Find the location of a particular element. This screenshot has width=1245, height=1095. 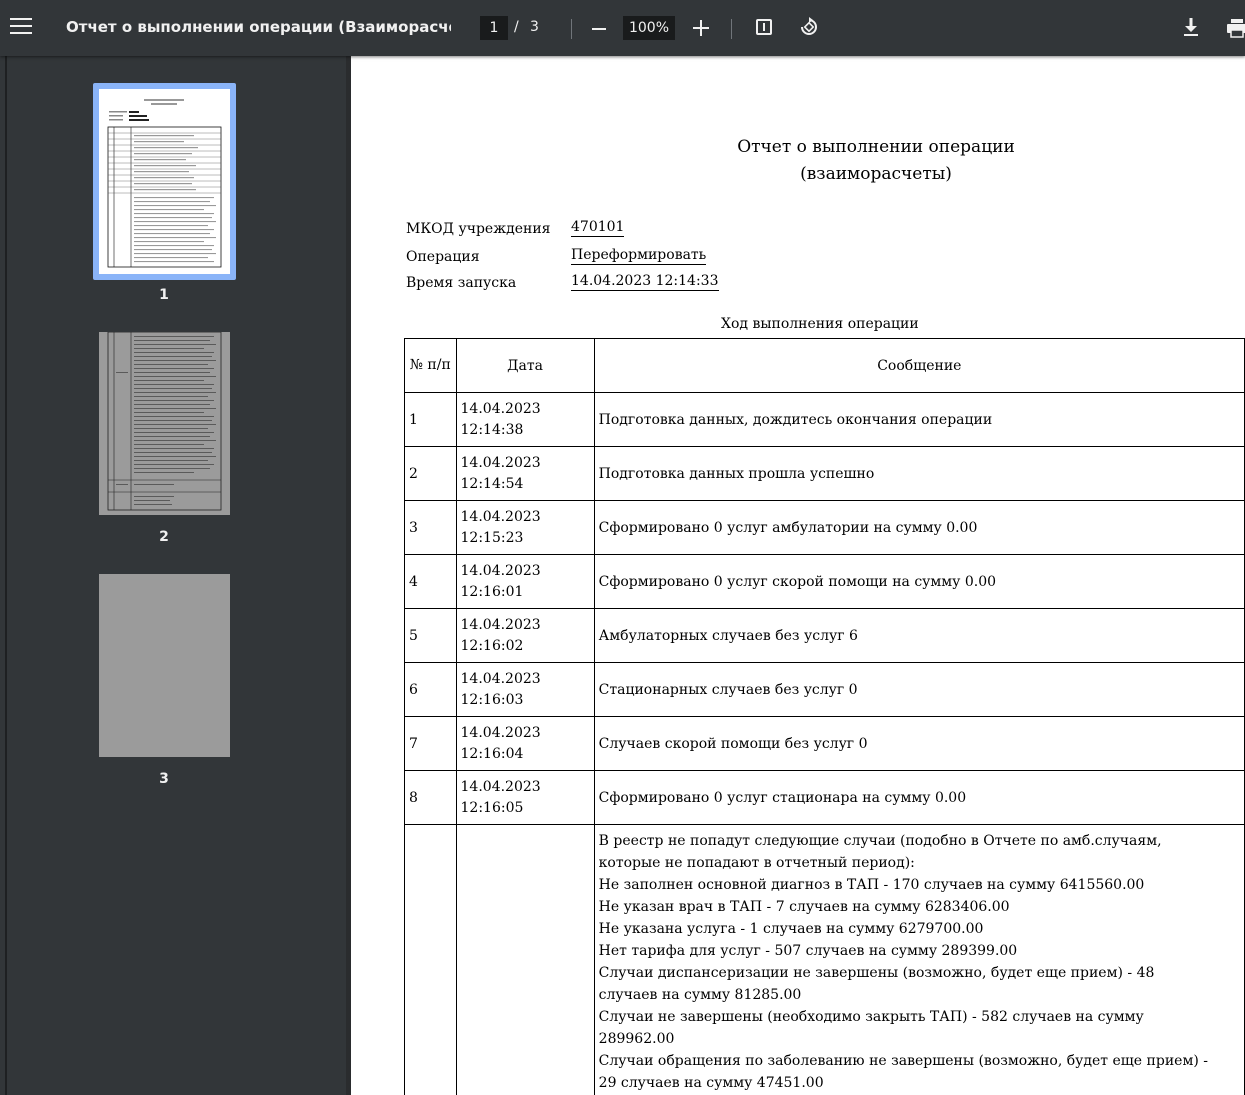

row-number: 8 is located at coordinates (430, 797).